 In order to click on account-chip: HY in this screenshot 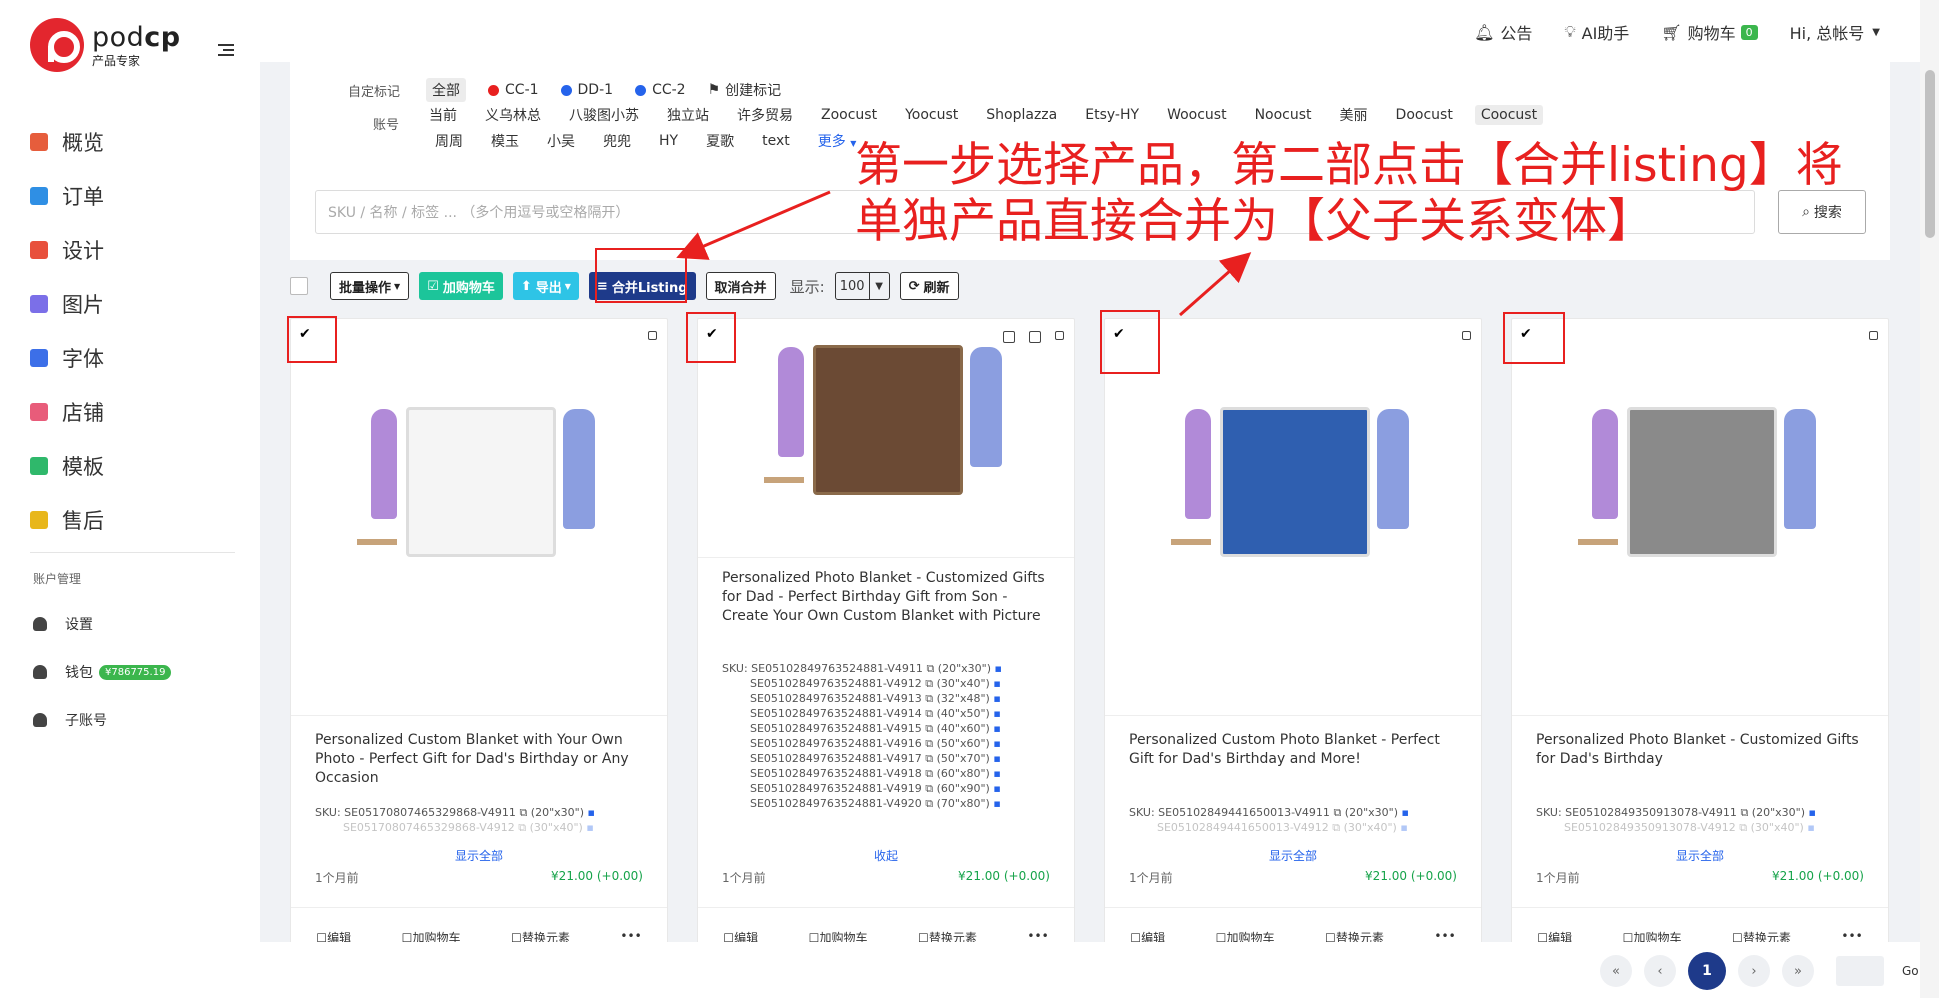, I will do `click(668, 141)`.